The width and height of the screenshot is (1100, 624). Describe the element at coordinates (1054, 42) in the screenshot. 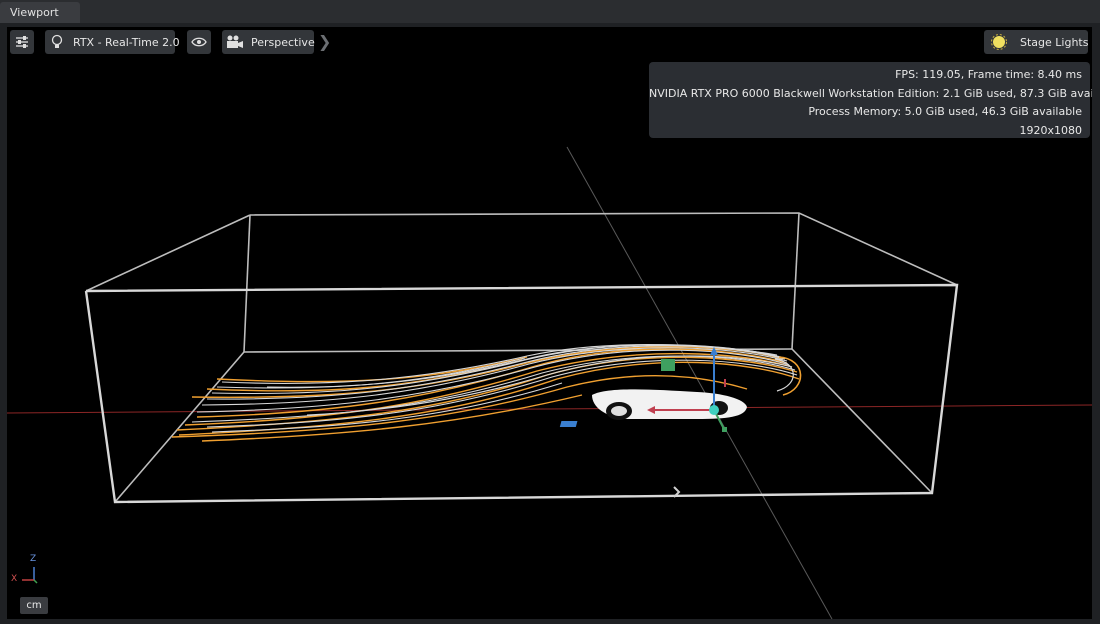

I see `stage-lights-label: Stage Lights` at that location.